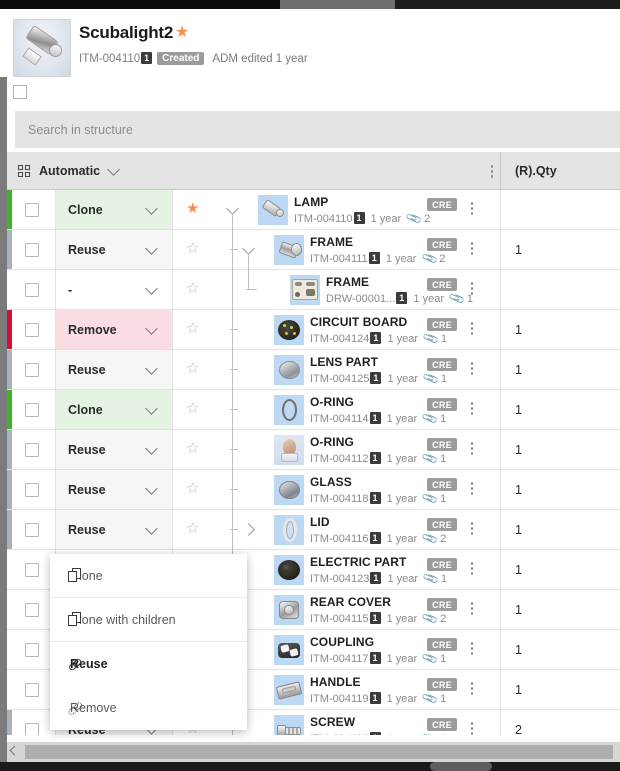  What do you see at coordinates (253, 171) in the screenshot?
I see `column-header-automatic: Automatic` at bounding box center [253, 171].